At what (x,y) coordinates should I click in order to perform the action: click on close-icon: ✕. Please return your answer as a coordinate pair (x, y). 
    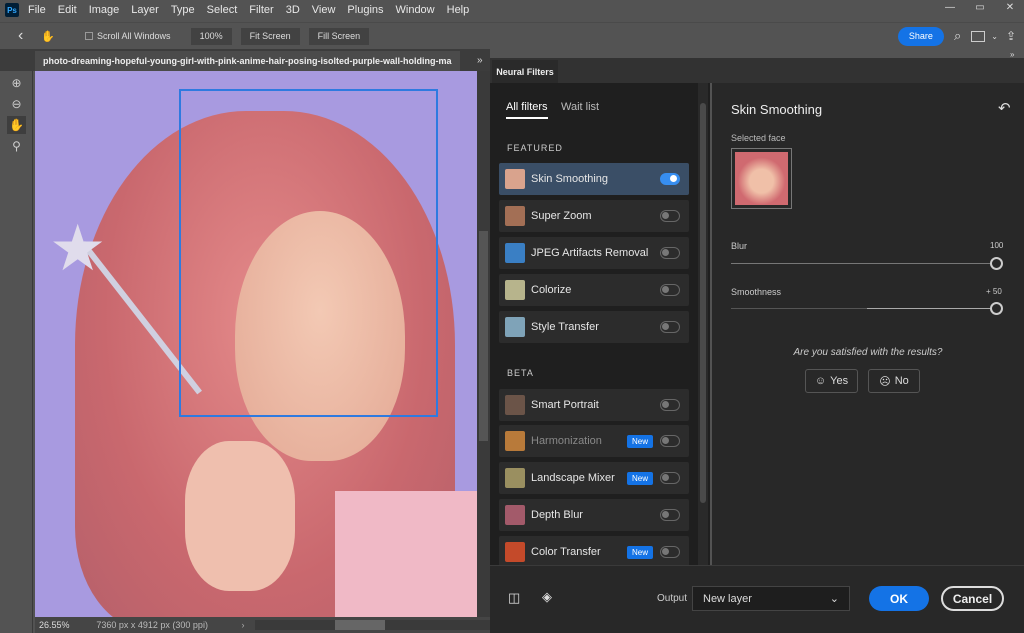
    Looking at the image, I should click on (1009, 7).